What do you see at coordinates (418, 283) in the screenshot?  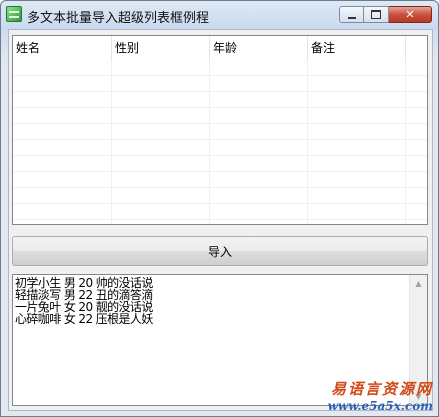 I see `scroll-up-icon: ▲` at bounding box center [418, 283].